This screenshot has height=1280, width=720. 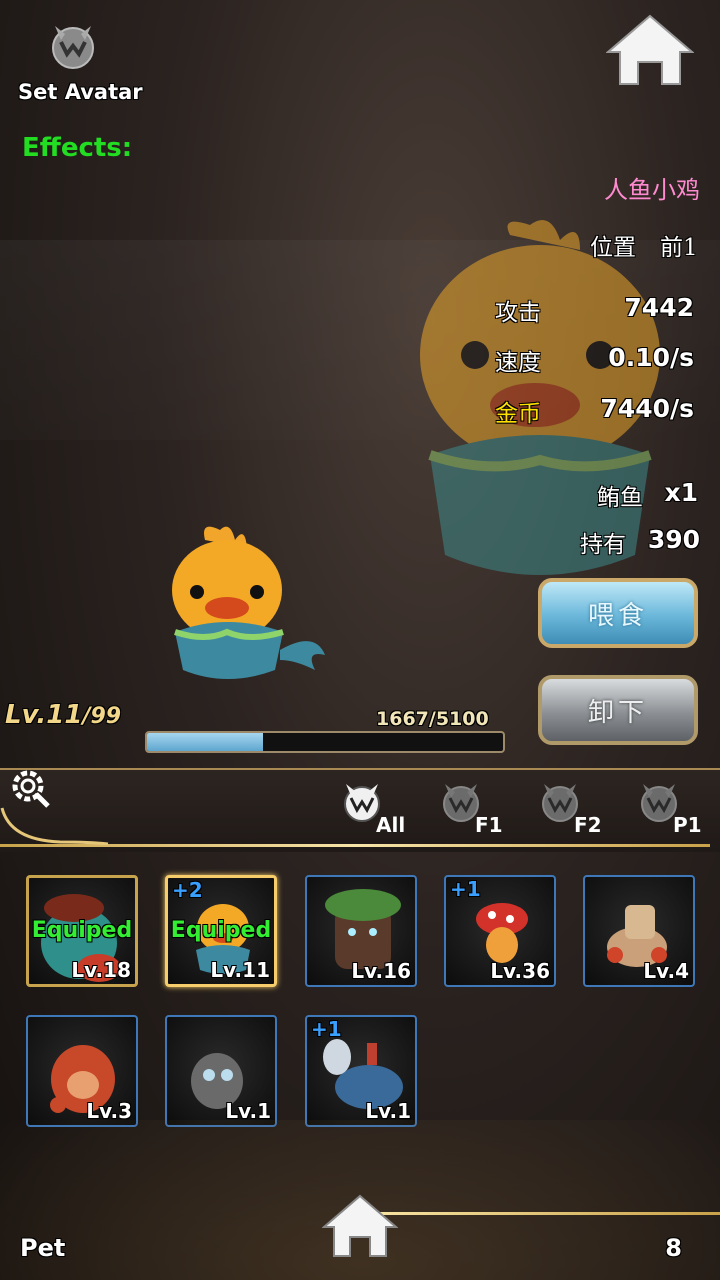 I want to click on speed-label: 速度, so click(x=518, y=363).